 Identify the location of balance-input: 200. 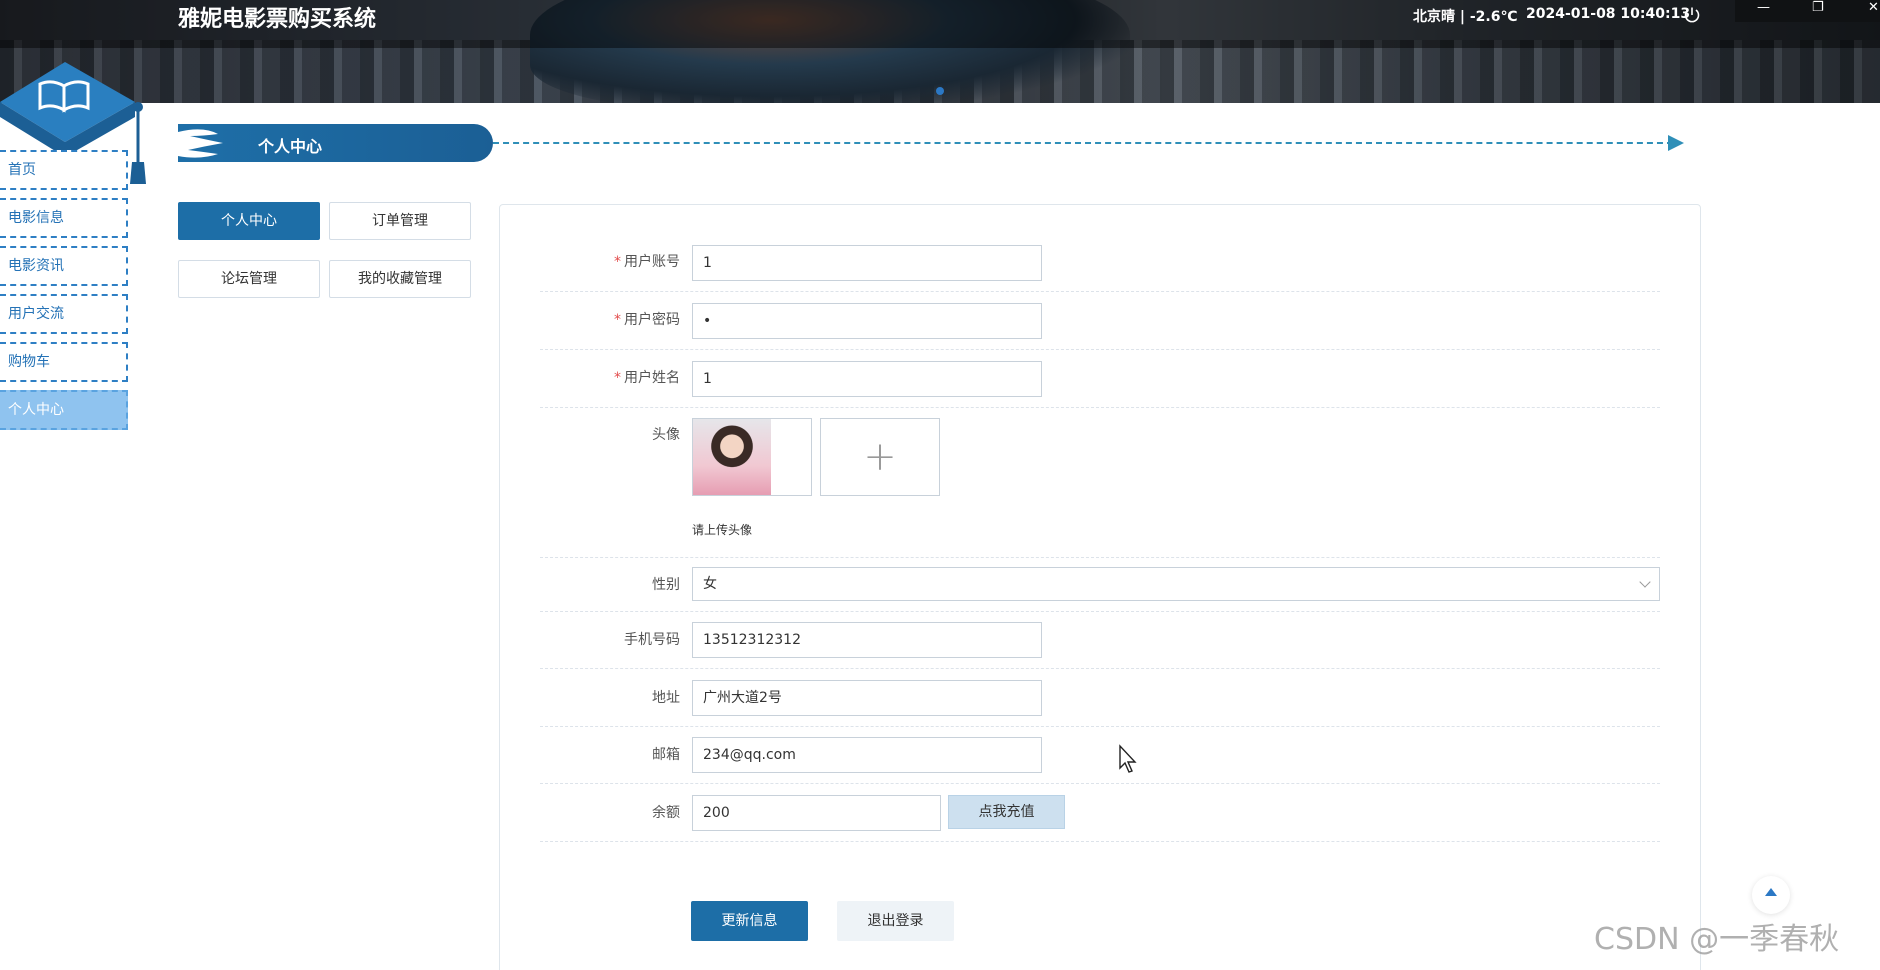
(816, 813).